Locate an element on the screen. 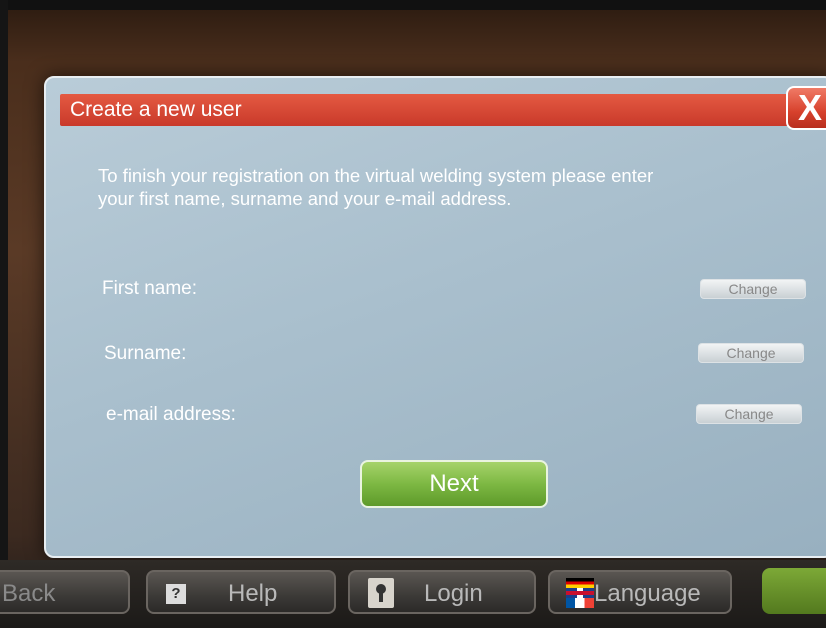 The height and width of the screenshot is (628, 826). change-first-name-button: Change is located at coordinates (753, 289).